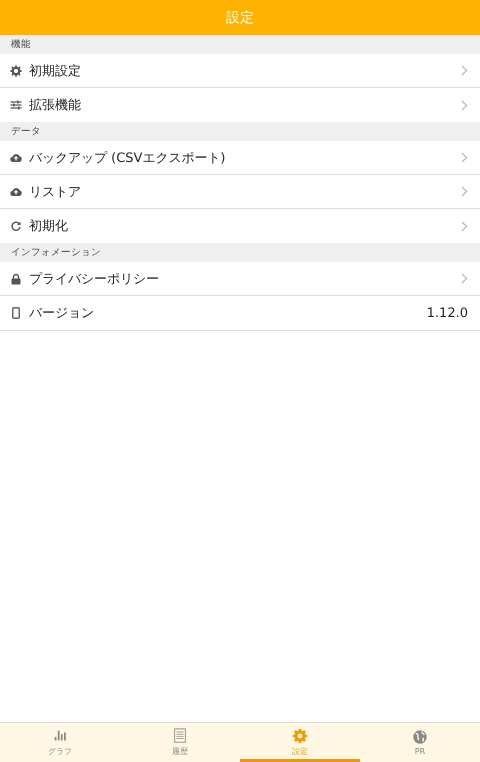  I want to click on refresh-icon, so click(16, 226).